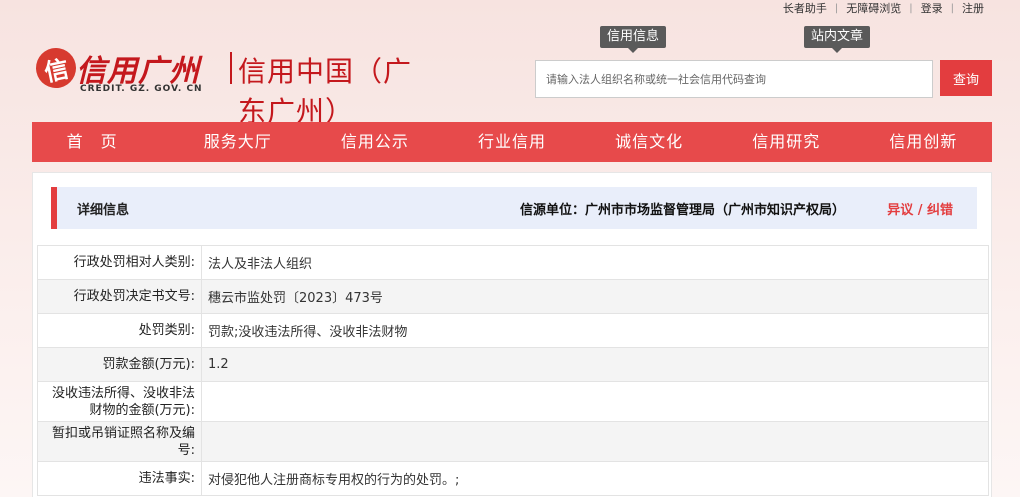 This screenshot has width=1020, height=497. What do you see at coordinates (325, 91) in the screenshot?
I see `logo-subtitle: 信用中国（广东广州）` at bounding box center [325, 91].